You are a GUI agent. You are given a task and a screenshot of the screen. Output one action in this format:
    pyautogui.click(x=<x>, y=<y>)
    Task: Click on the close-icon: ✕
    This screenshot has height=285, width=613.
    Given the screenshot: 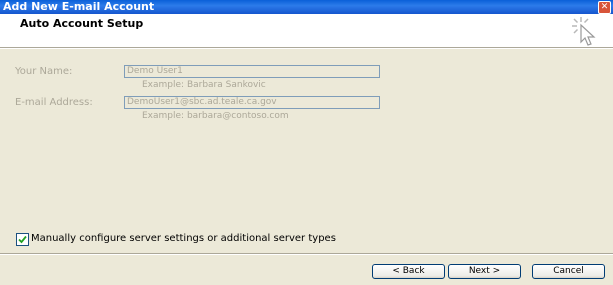 What is the action you would take?
    pyautogui.click(x=604, y=7)
    